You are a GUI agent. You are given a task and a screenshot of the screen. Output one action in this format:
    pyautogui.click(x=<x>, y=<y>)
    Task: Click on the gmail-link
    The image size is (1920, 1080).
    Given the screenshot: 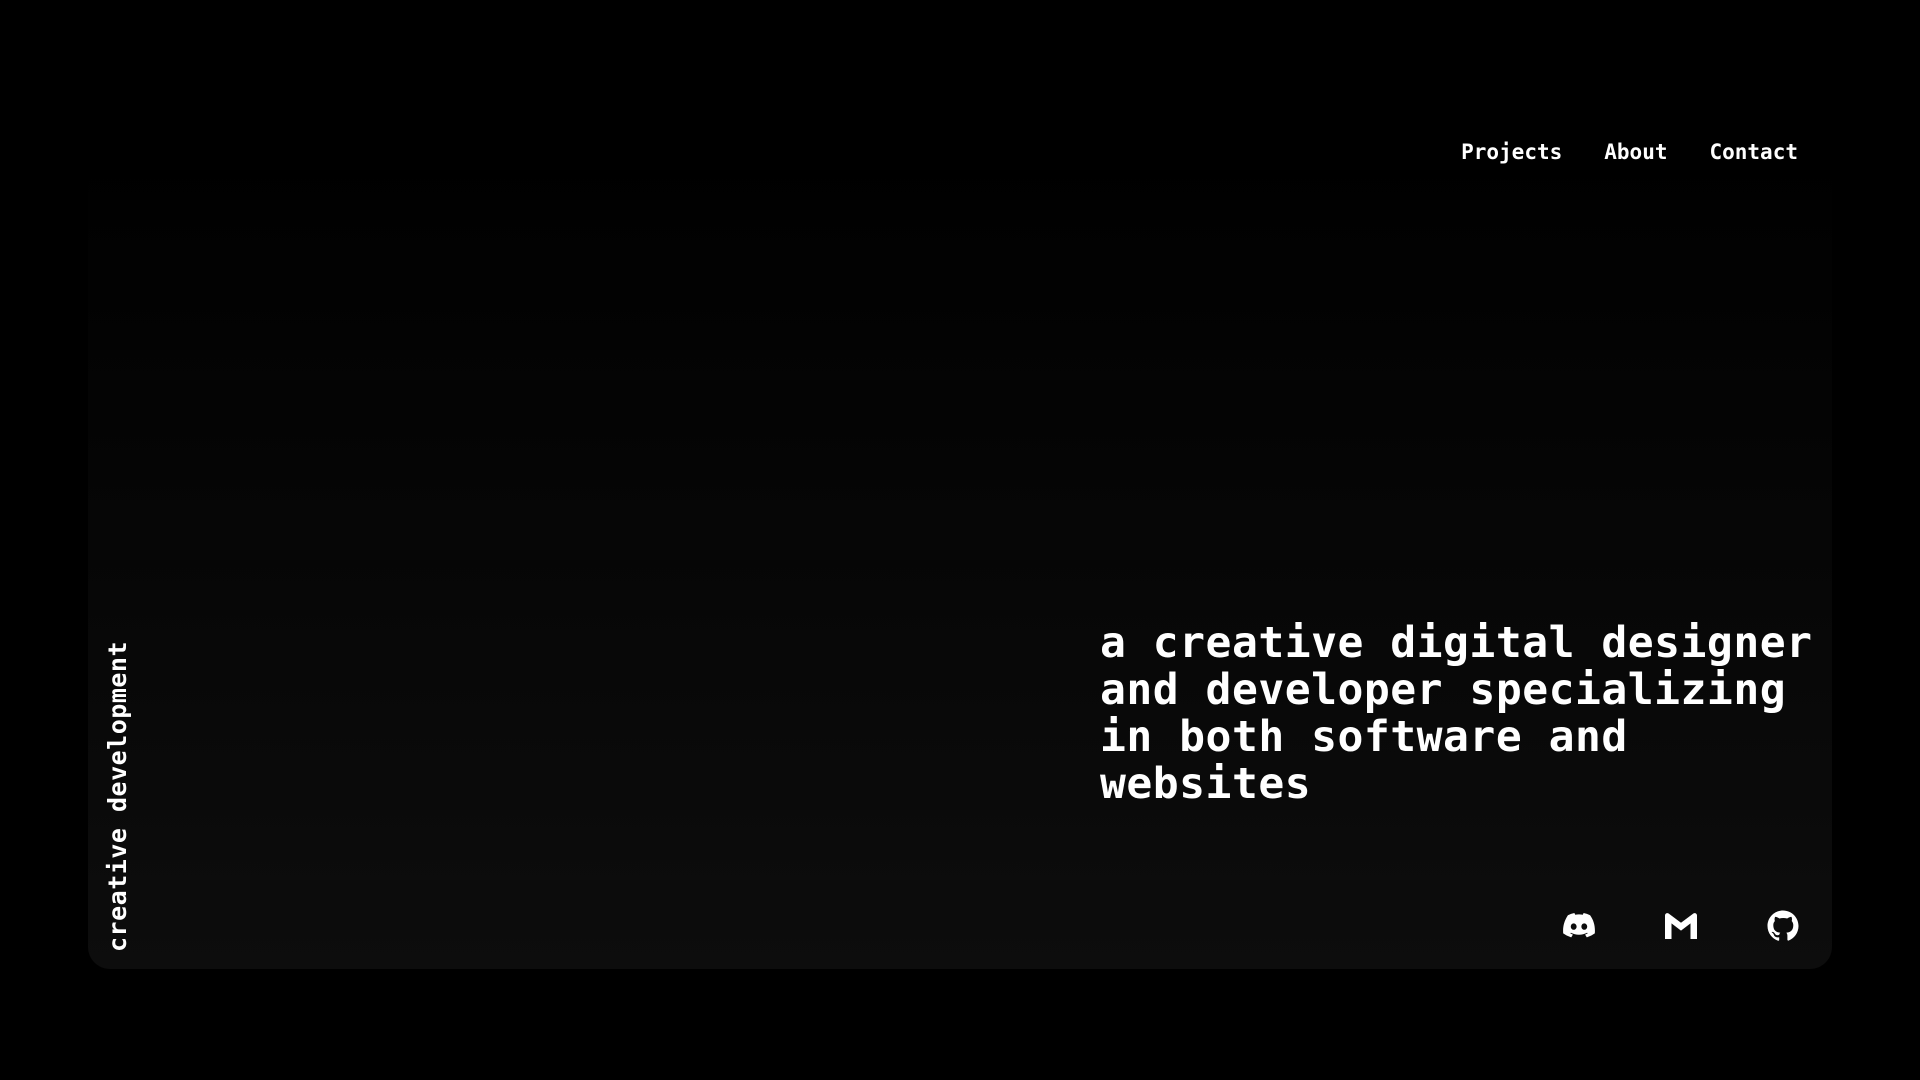 What is the action you would take?
    pyautogui.click(x=1681, y=926)
    